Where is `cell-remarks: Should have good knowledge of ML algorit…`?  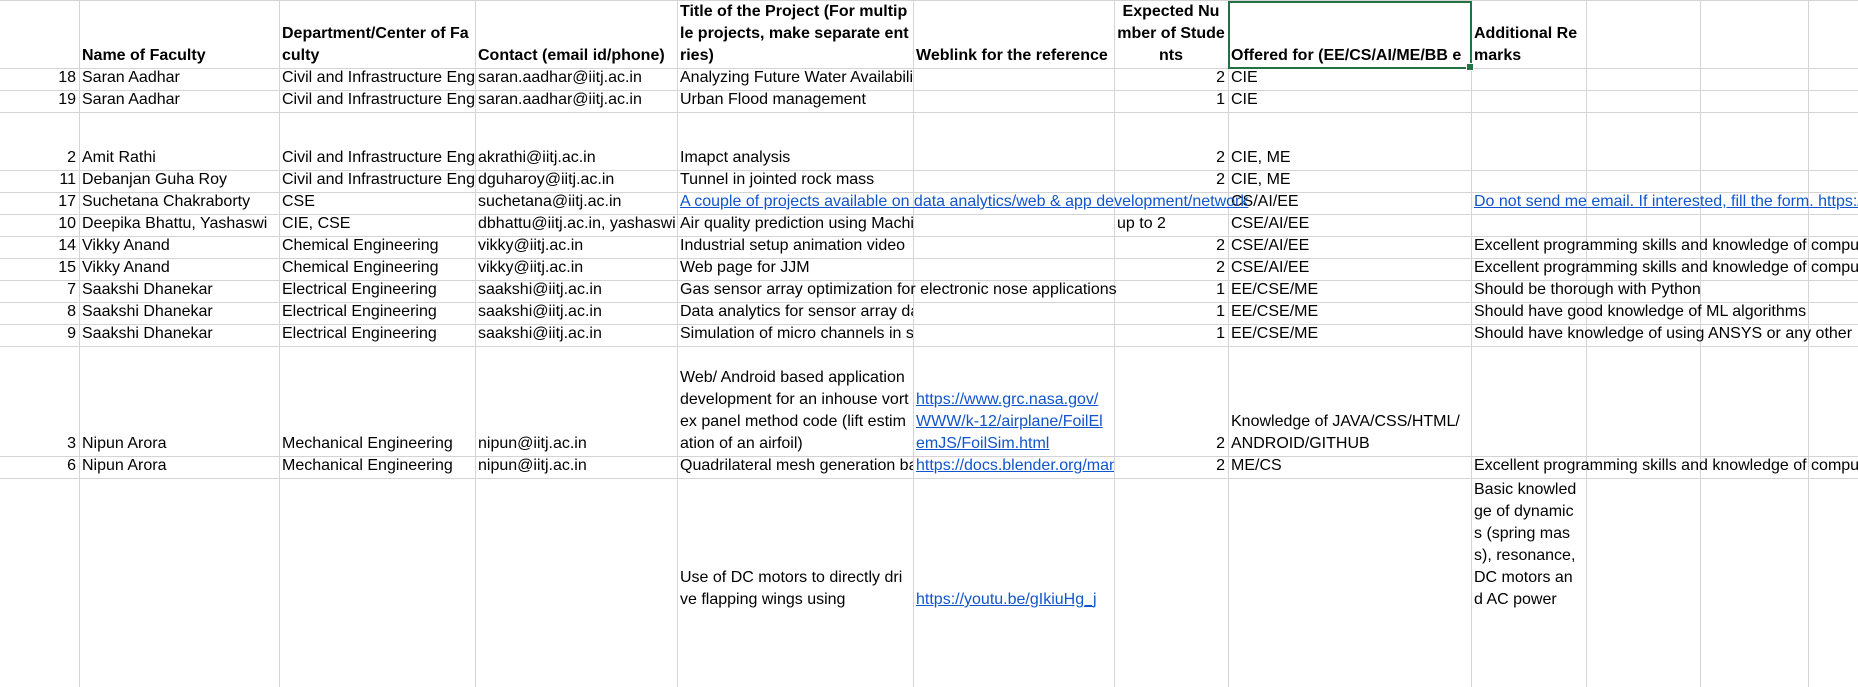
cell-remarks: Should have good knowledge of ML algorit… is located at coordinates (1664, 313).